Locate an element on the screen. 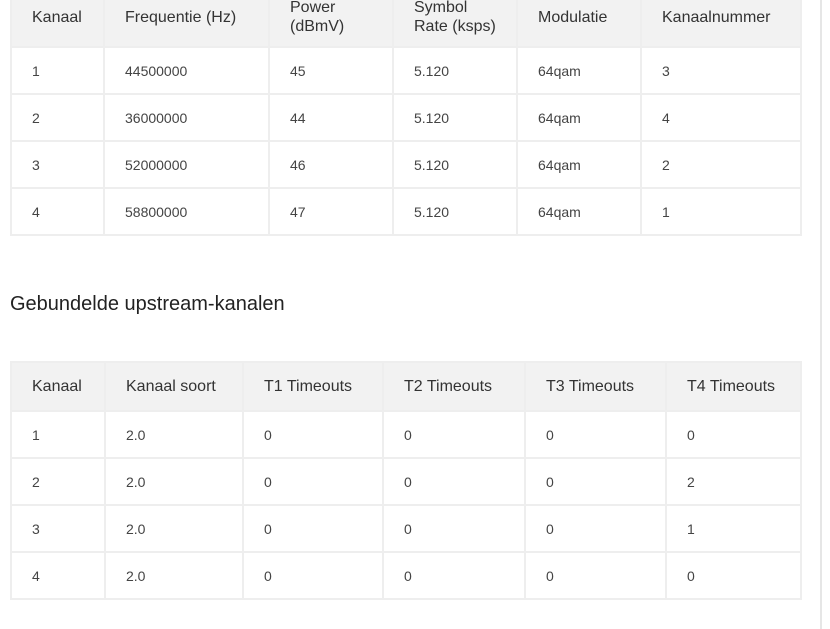 The width and height of the screenshot is (830, 629). column-header-kanaal-soort: Kanaal soort is located at coordinates (174, 386).